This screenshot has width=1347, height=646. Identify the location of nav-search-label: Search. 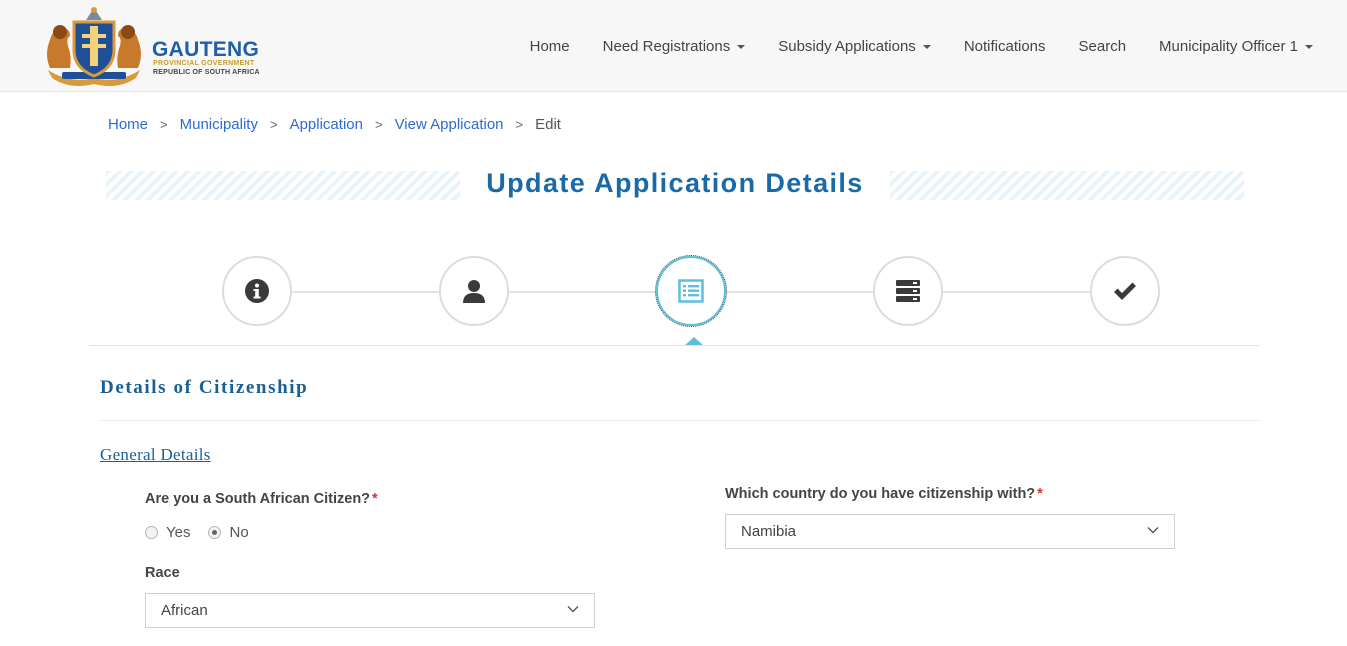
(1102, 46).